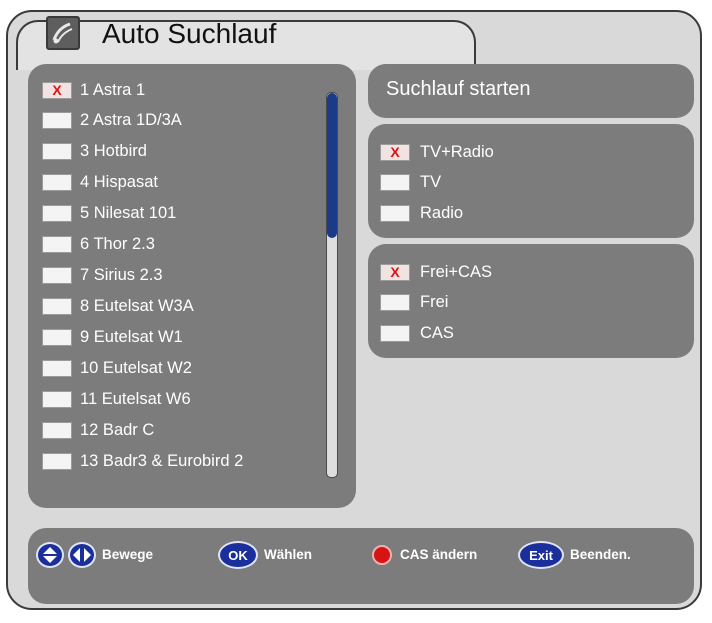 The height and width of the screenshot is (623, 712). Describe the element at coordinates (119, 181) in the screenshot. I see `satellite-label: 4 Hispasat` at that location.